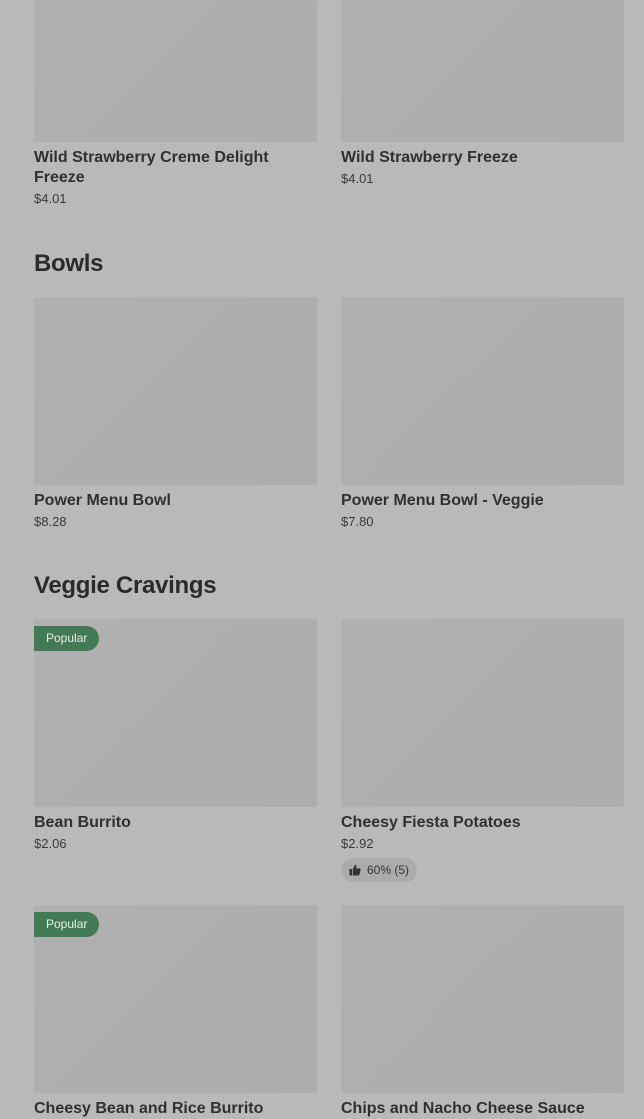 The image size is (644, 1119). I want to click on item-name: Wild Strawberry Creme Delight Freeze, so click(151, 167).